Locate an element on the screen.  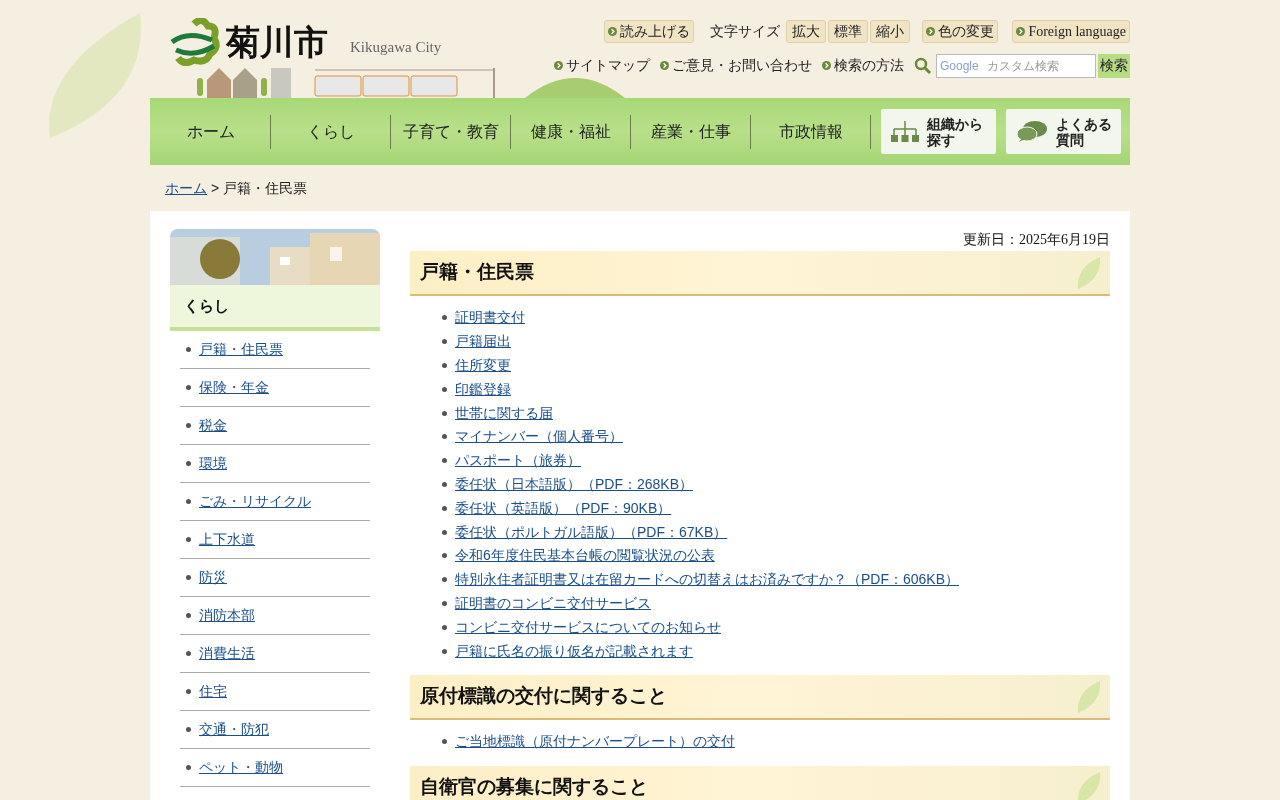
sidebar-link: ごみ・リサイクル is located at coordinates (255, 501).